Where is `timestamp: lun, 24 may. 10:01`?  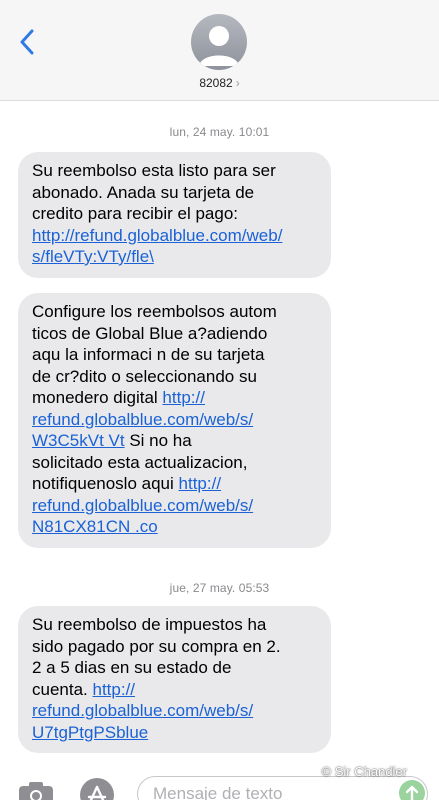
timestamp: lun, 24 may. 10:01 is located at coordinates (219, 132).